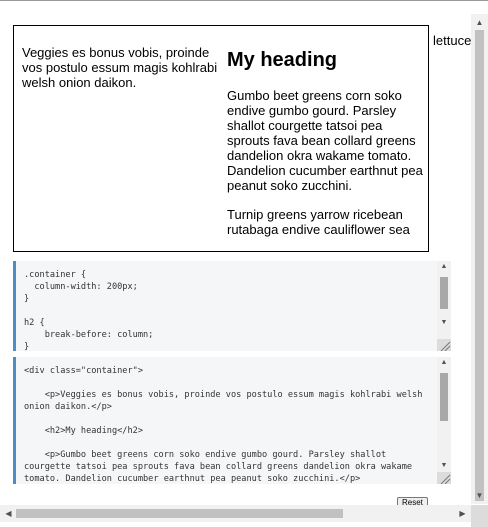  What do you see at coordinates (452, 40) in the screenshot?
I see `overflow-column-text: lettuce` at bounding box center [452, 40].